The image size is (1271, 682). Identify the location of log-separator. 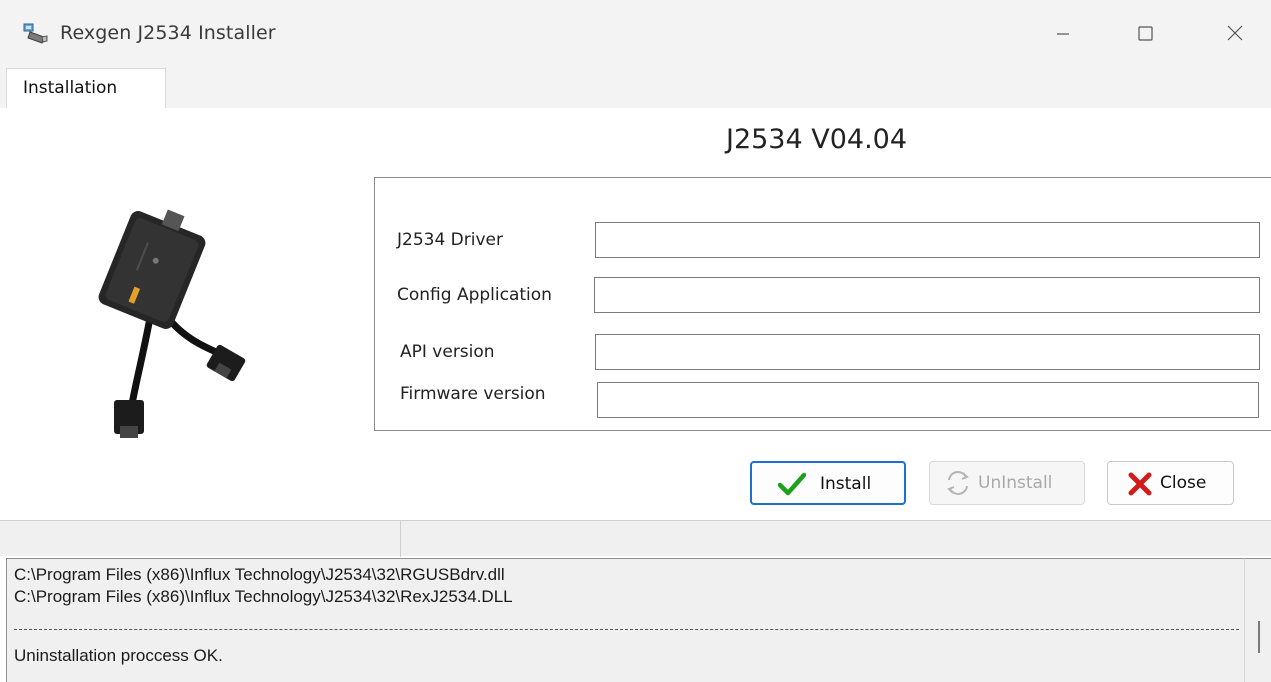
(626, 629).